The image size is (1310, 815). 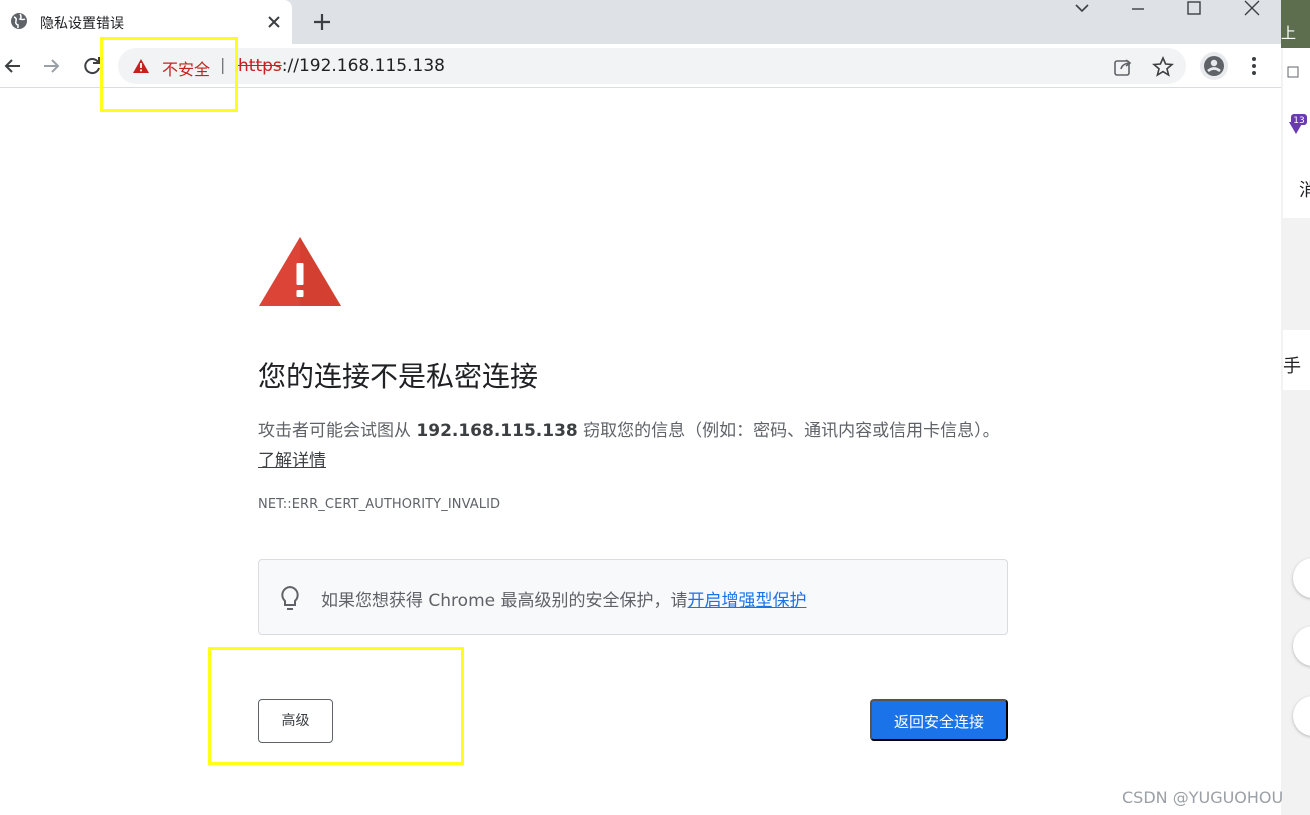 What do you see at coordinates (14, 66) in the screenshot?
I see `back-arrow-icon` at bounding box center [14, 66].